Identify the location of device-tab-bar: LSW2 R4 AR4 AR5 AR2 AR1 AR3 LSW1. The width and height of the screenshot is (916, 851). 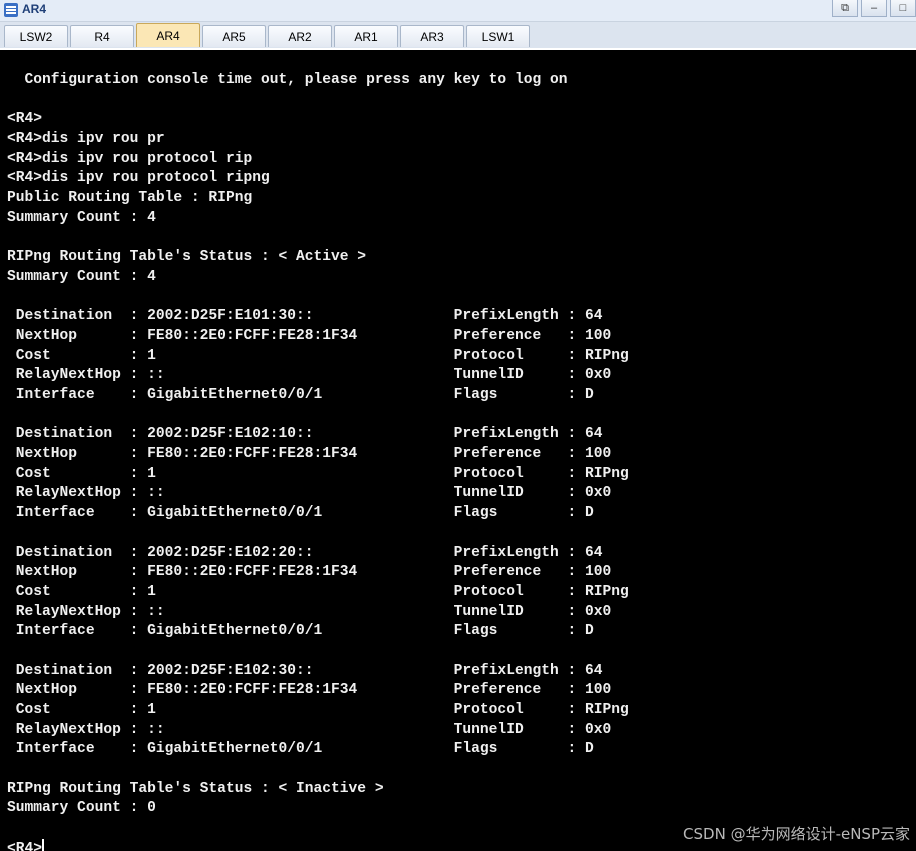
(458, 36).